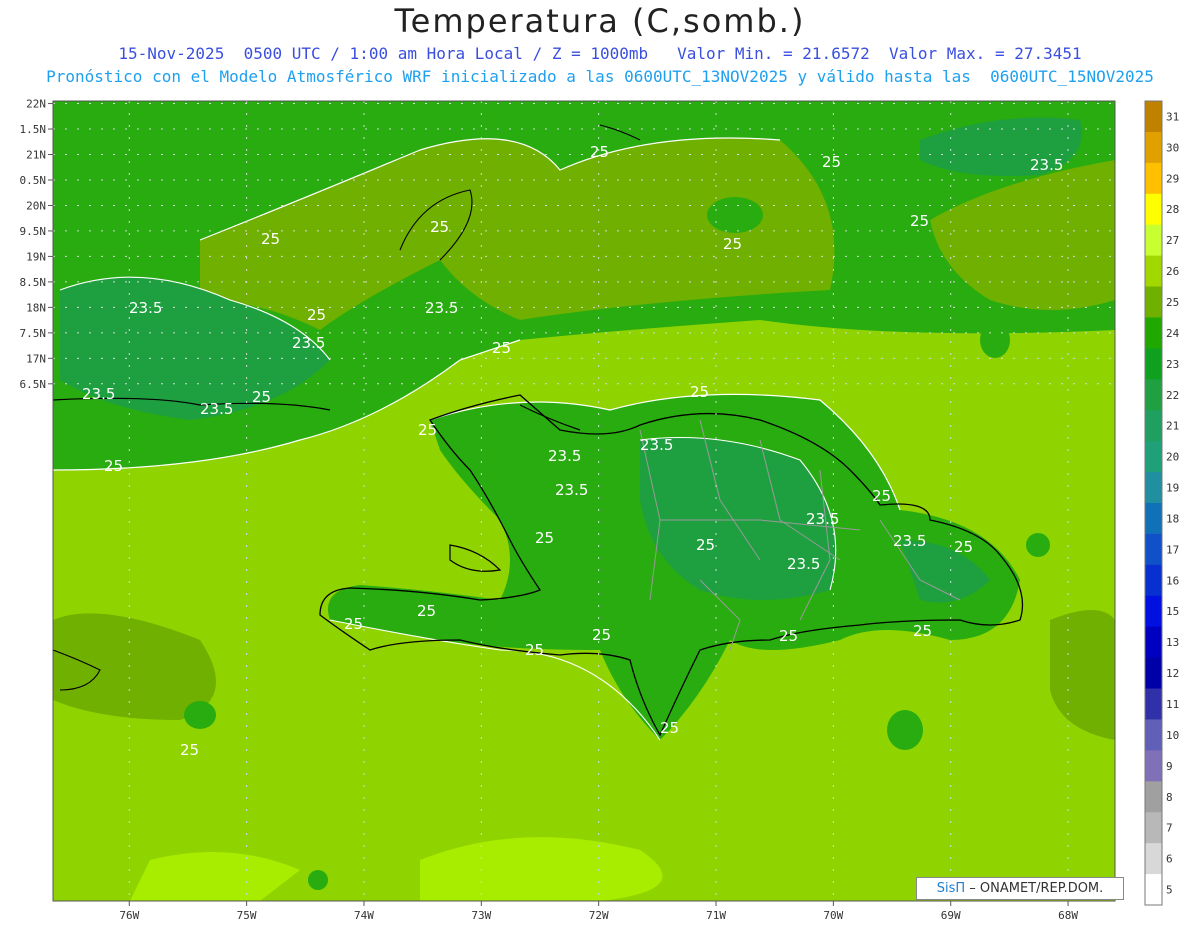 The width and height of the screenshot is (1200, 927). Describe the element at coordinates (1172, 116) in the screenshot. I see `colorbar-label: 31` at that location.